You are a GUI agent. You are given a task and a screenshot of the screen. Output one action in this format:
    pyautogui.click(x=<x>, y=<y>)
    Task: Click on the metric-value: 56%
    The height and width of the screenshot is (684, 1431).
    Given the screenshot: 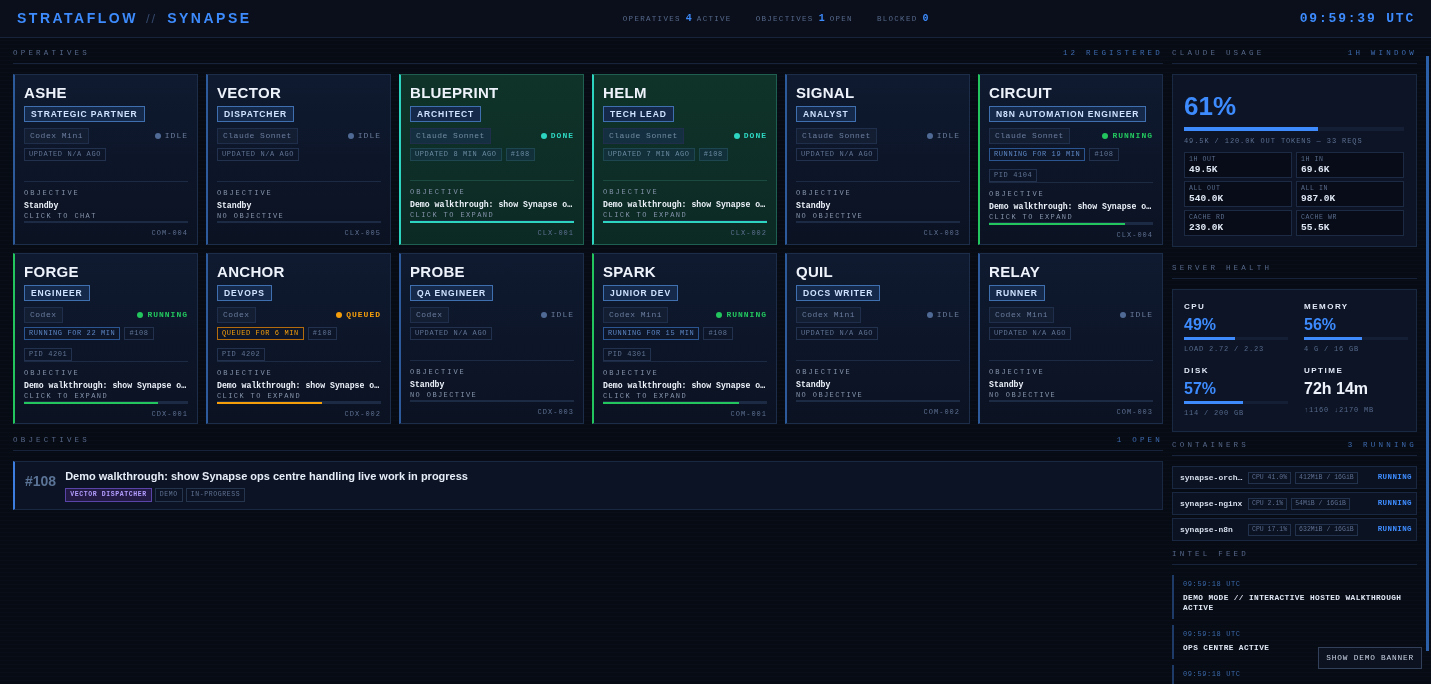 What is the action you would take?
    pyautogui.click(x=1321, y=324)
    